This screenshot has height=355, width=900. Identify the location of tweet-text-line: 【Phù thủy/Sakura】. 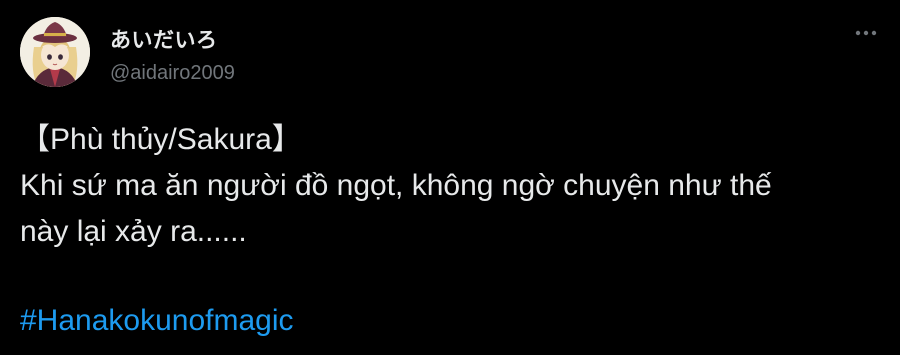
(161, 139).